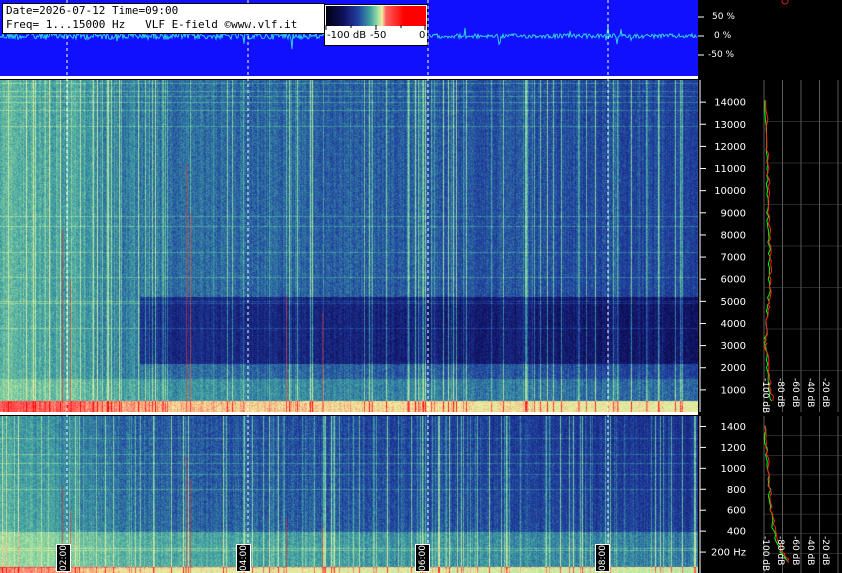 This screenshot has height=573, width=842. Describe the element at coordinates (63, 558) in the screenshot. I see `time-label-0200: 02:00` at that location.